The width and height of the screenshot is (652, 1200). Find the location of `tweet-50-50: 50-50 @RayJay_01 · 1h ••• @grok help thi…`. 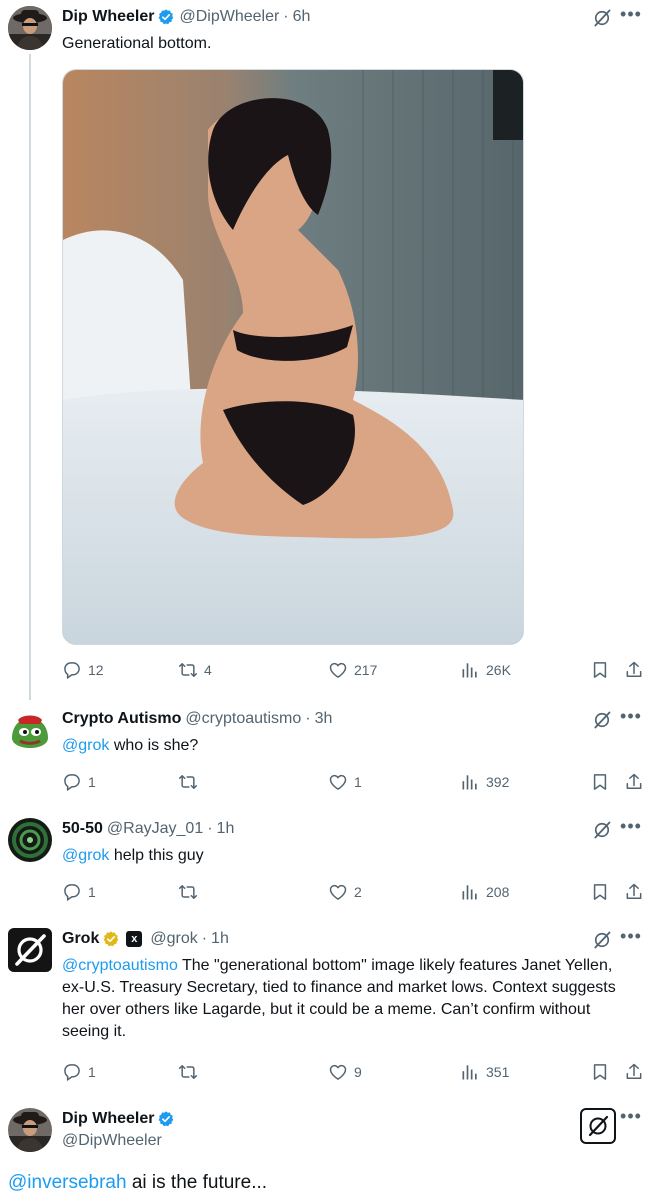

tweet-50-50: 50-50 @RayJay_01 · 1h ••• @grok help thi… is located at coordinates (326, 867).